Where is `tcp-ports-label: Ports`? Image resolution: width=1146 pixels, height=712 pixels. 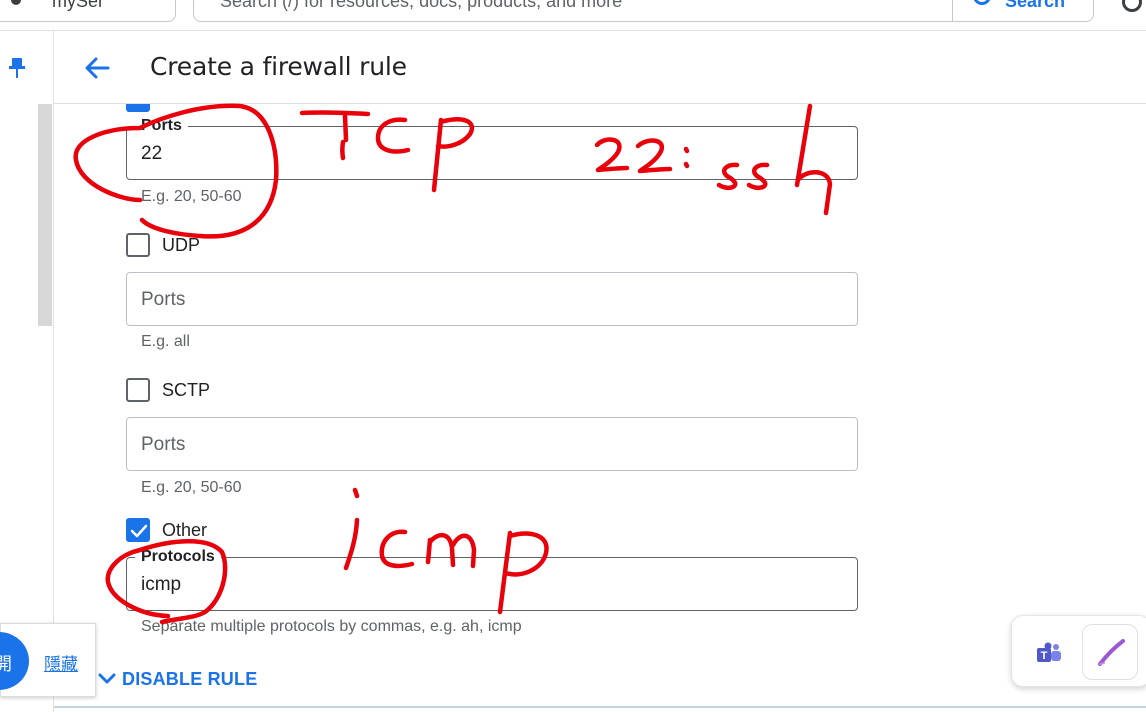 tcp-ports-label: Ports is located at coordinates (161, 126).